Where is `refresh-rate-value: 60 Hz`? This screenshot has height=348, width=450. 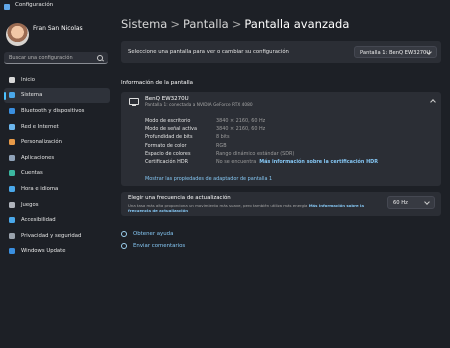
refresh-rate-value: 60 Hz is located at coordinates (400, 203).